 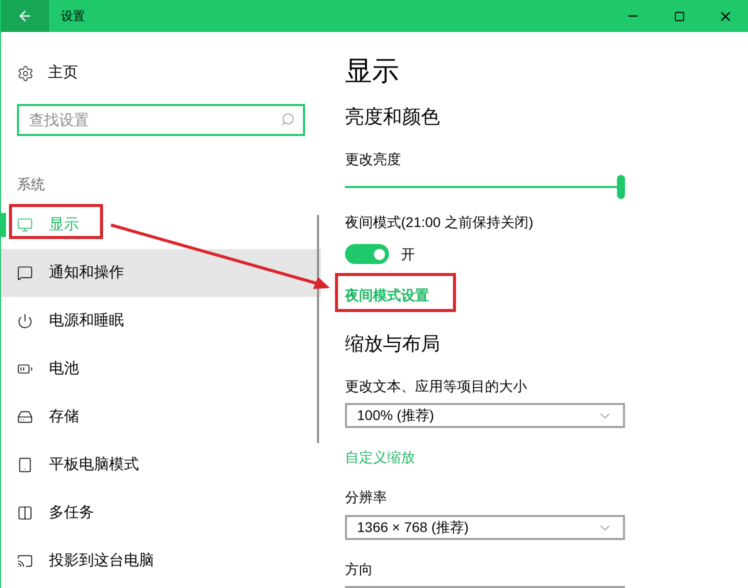 I want to click on search-field: 查找设置, so click(x=161, y=120).